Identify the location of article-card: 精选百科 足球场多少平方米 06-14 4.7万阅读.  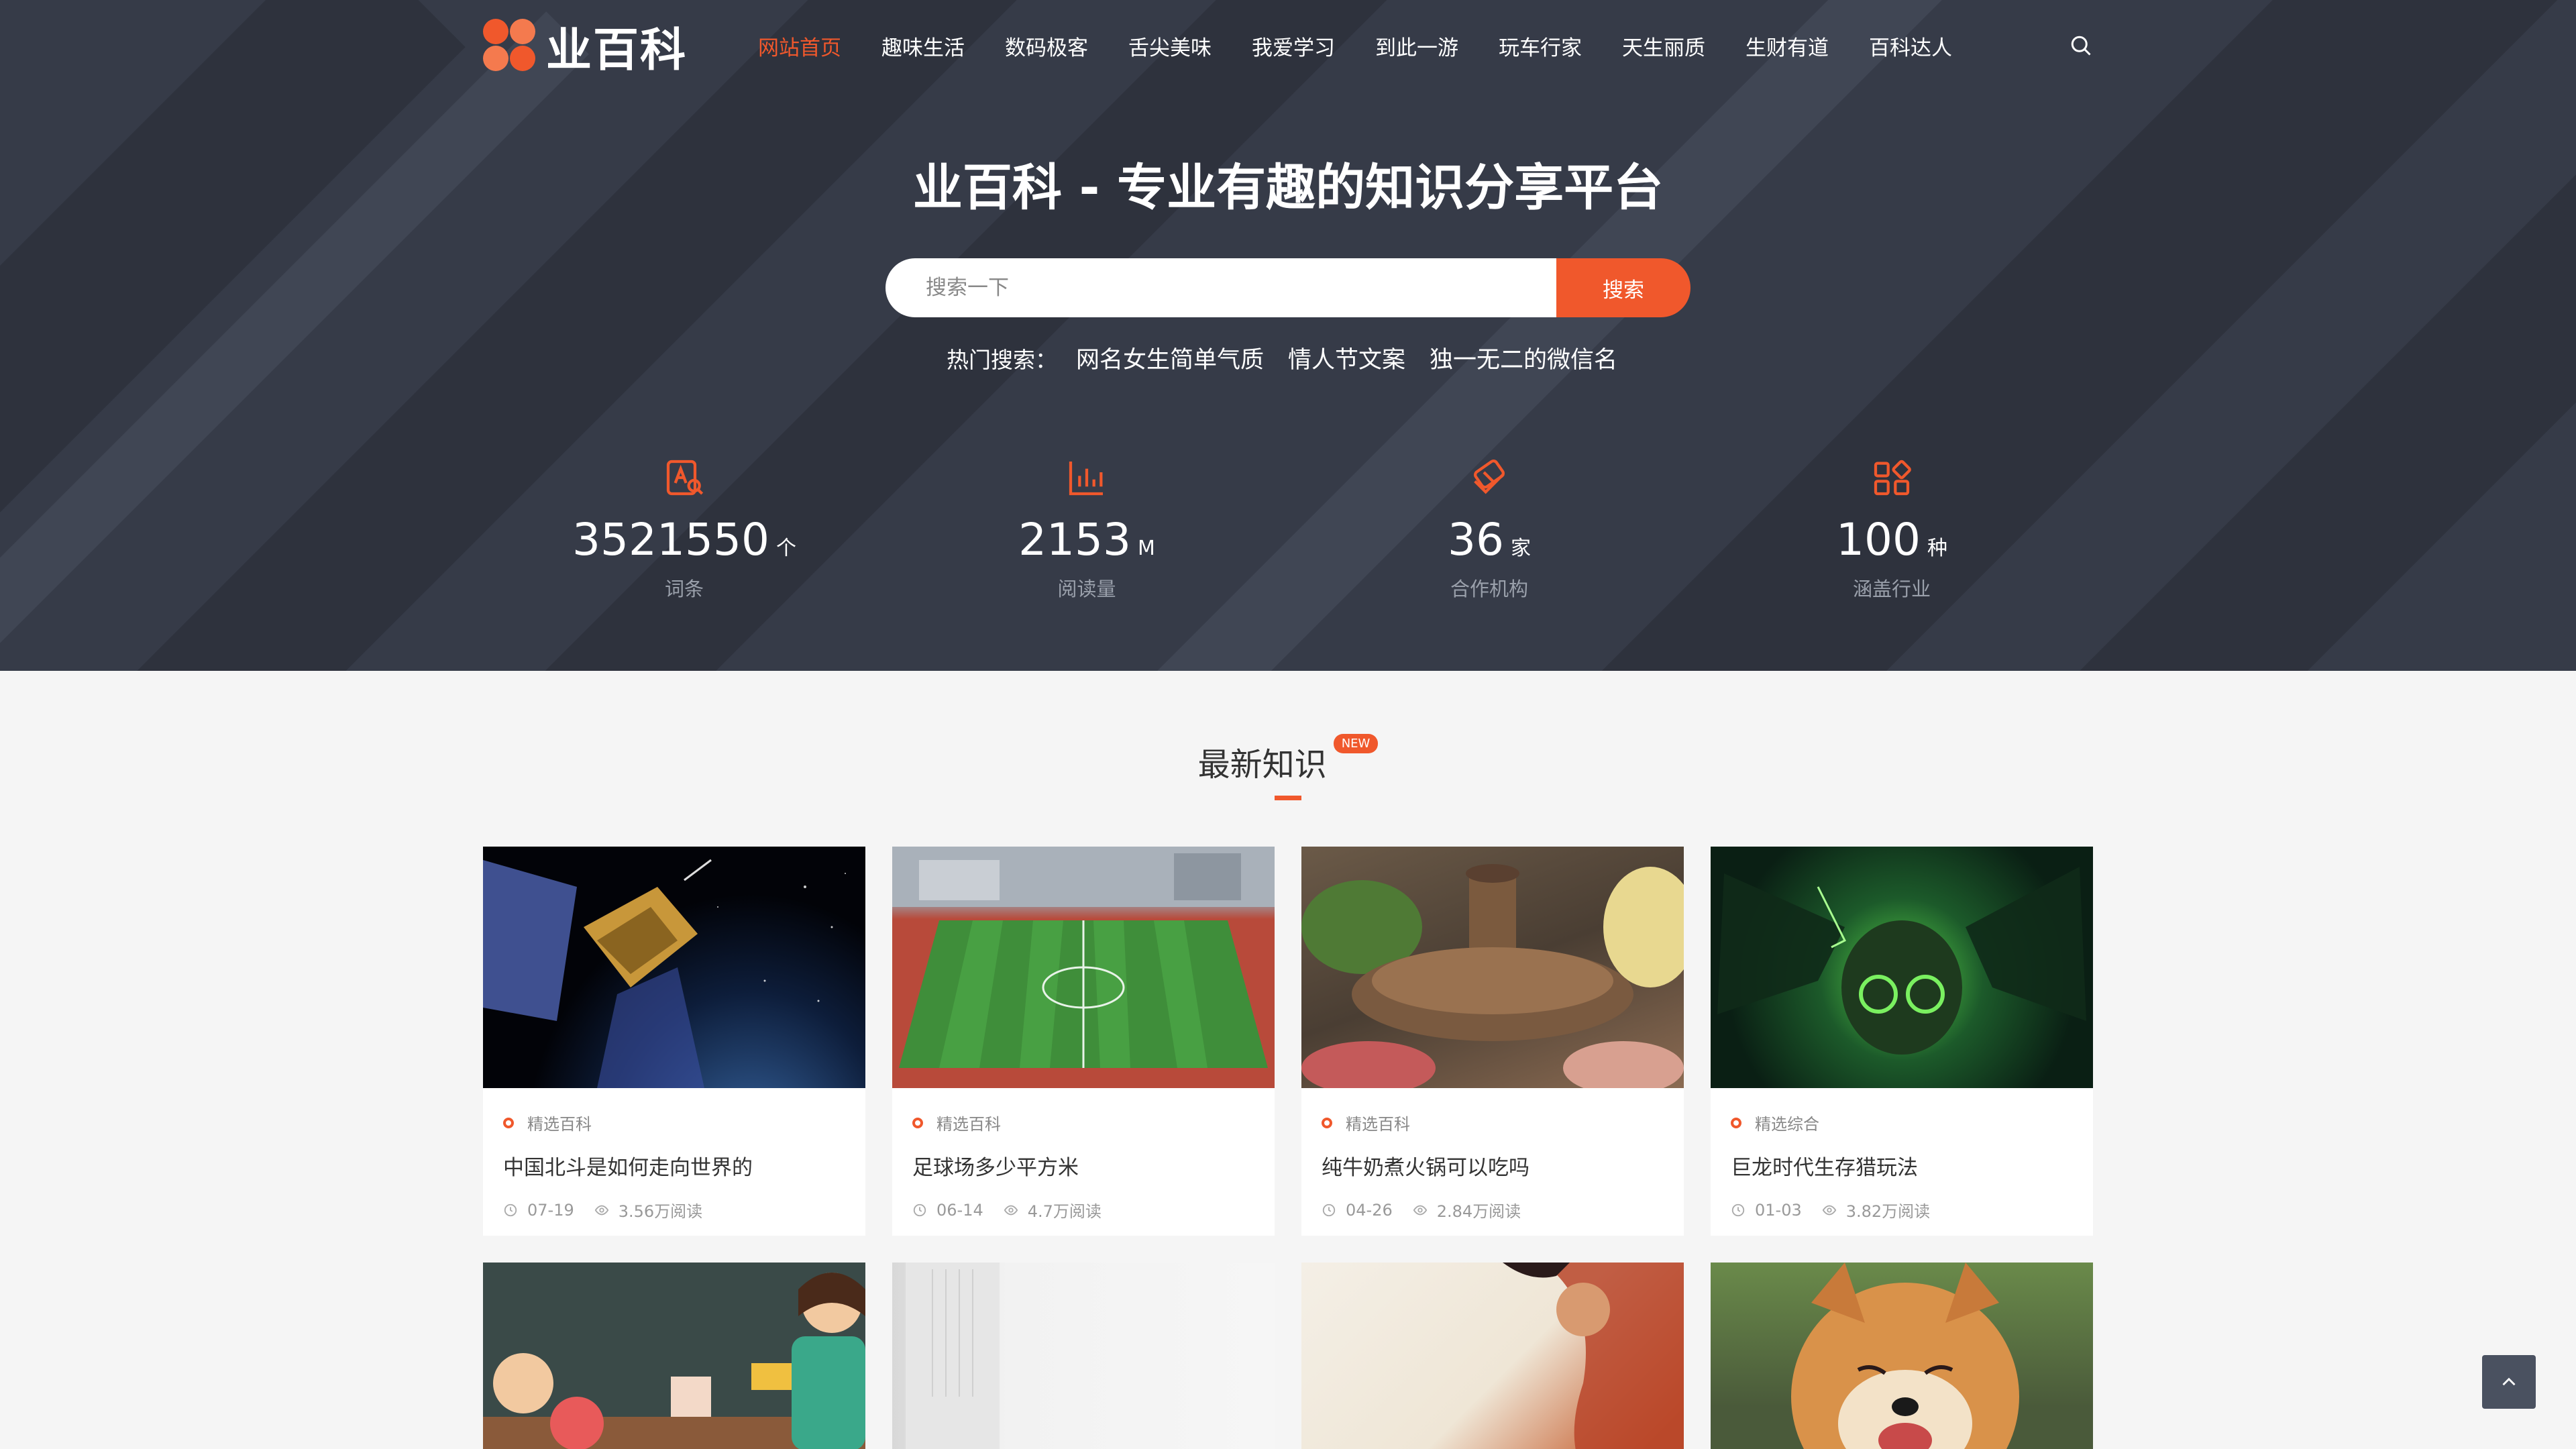
(1083, 1041).